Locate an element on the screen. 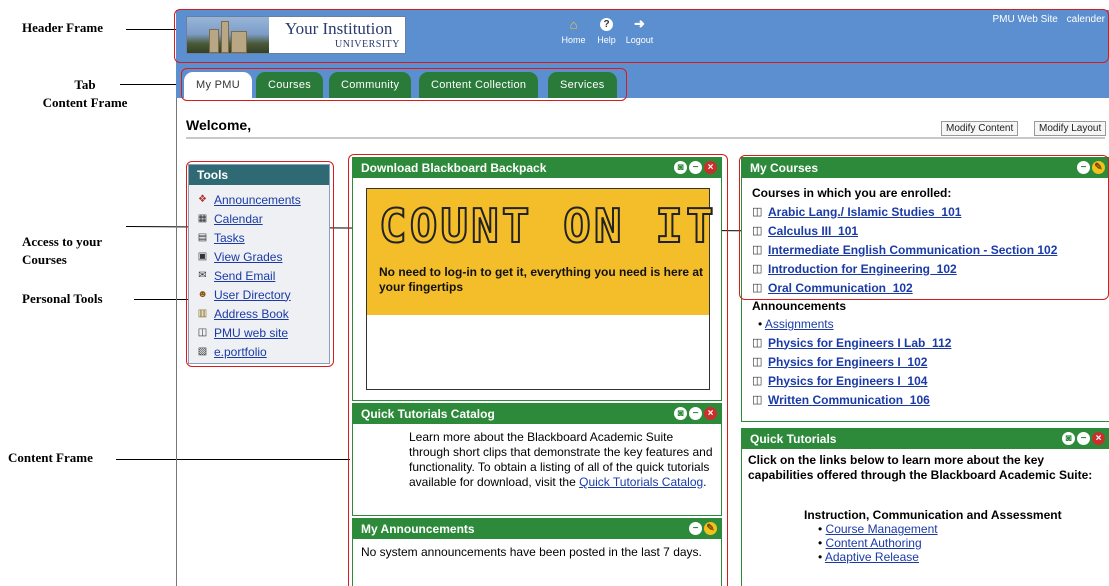  course-item: ◫ Arabic Lang./ Islamic Studies_101 is located at coordinates (927, 211).